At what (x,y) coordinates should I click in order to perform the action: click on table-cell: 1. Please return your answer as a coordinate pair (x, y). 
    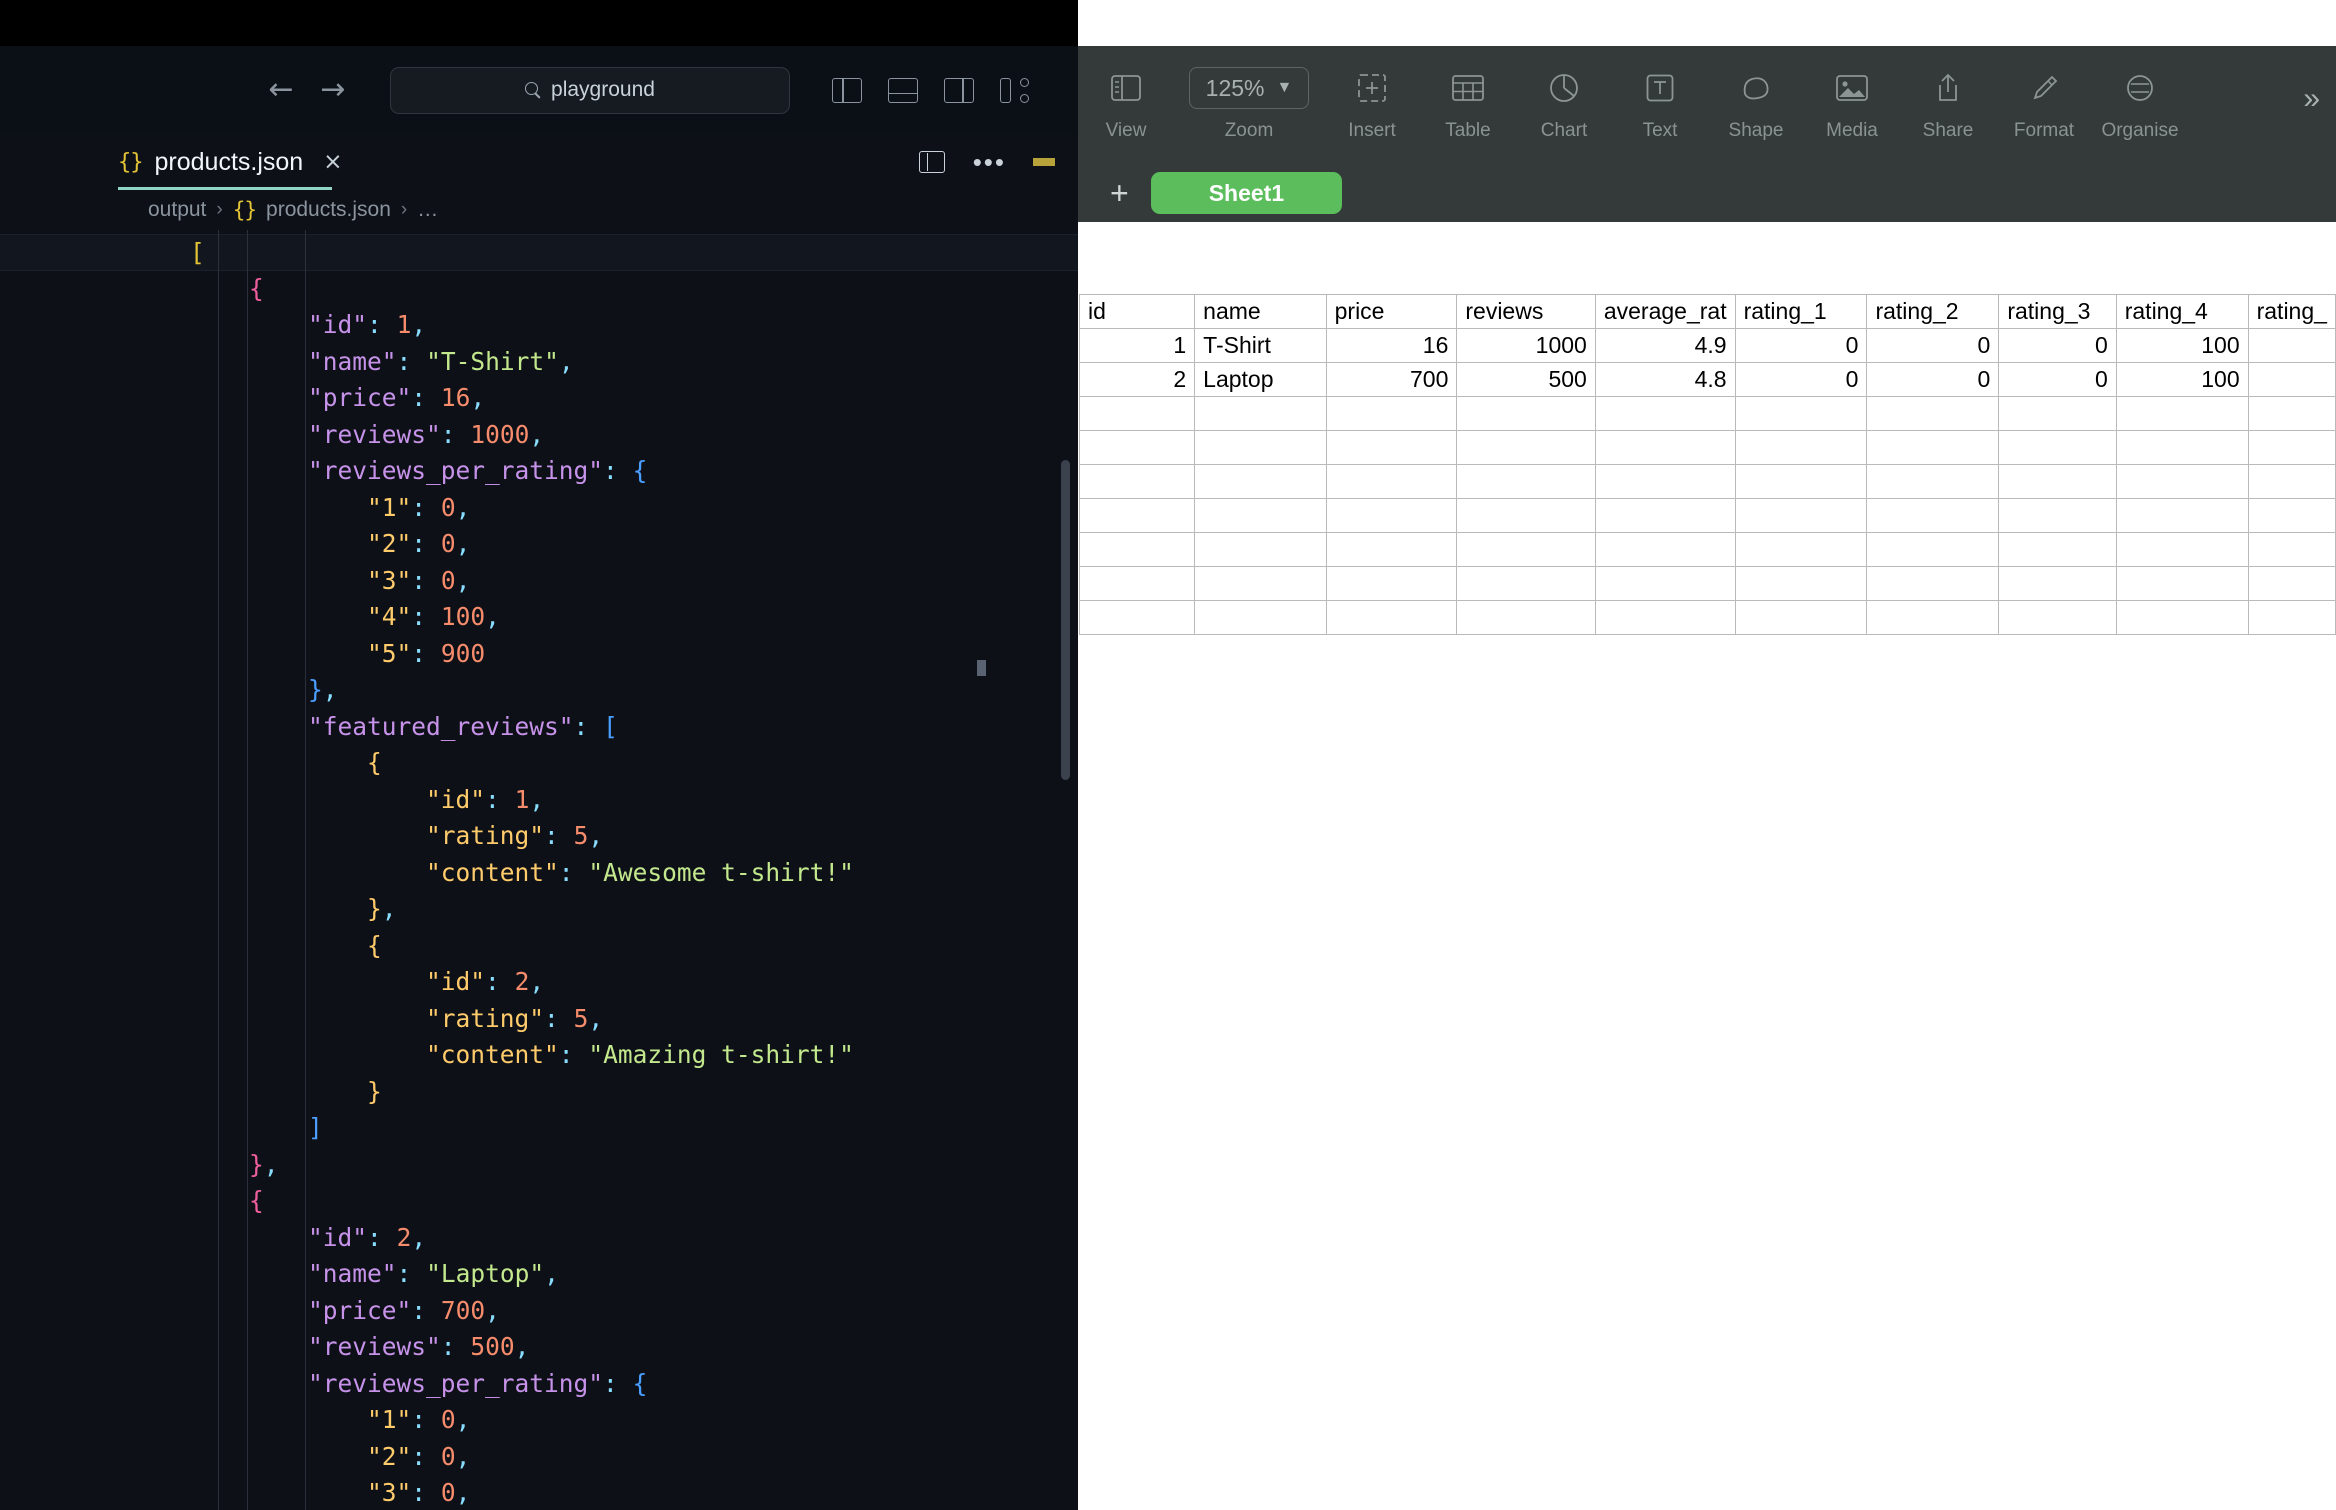
    Looking at the image, I should click on (1137, 345).